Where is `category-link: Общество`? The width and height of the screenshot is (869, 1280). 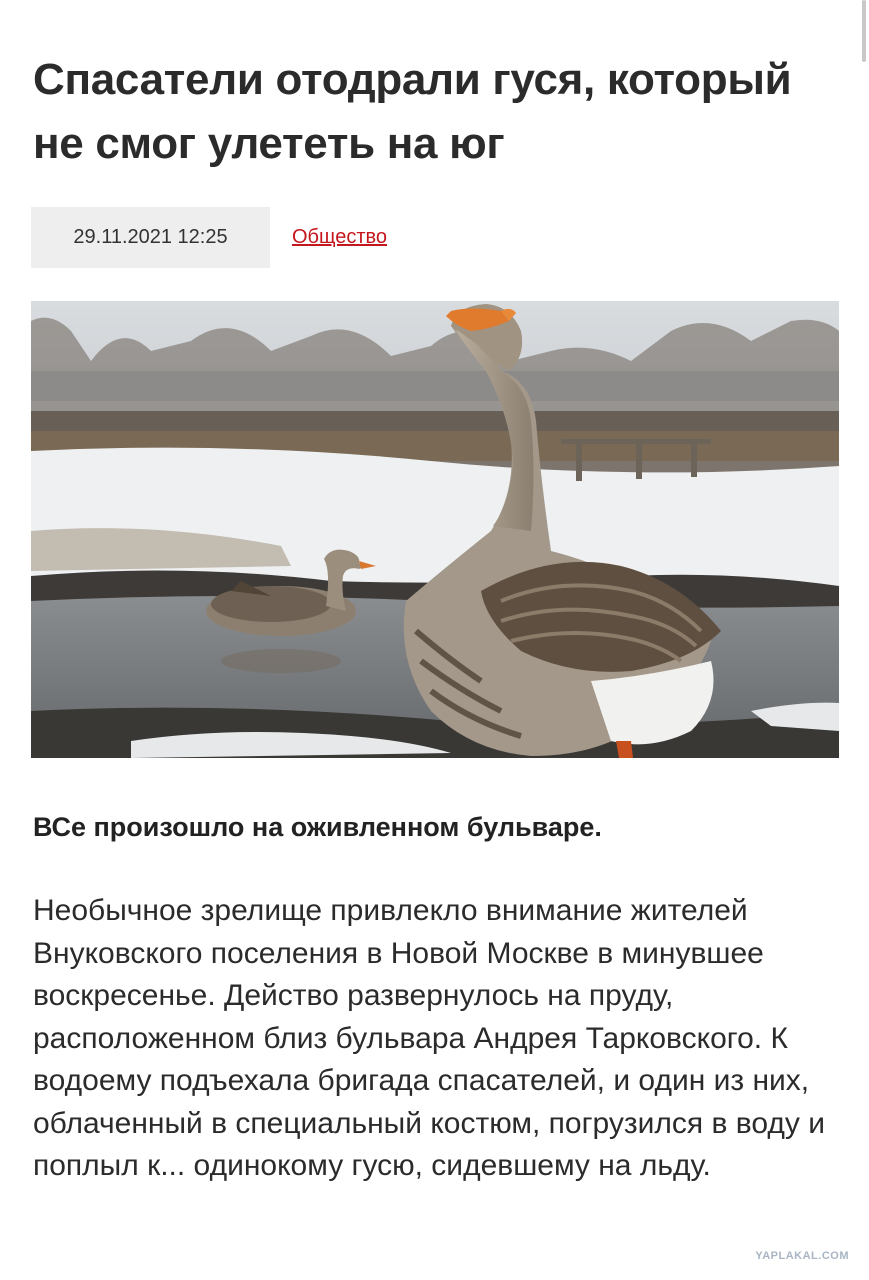
category-link: Общество is located at coordinates (339, 237).